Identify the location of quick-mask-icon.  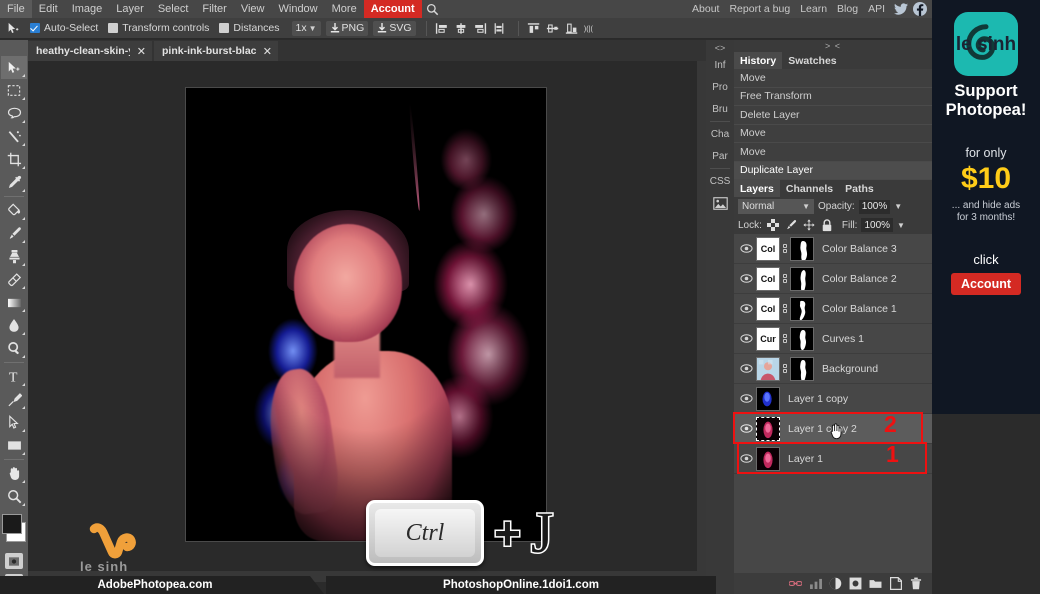
(14, 561).